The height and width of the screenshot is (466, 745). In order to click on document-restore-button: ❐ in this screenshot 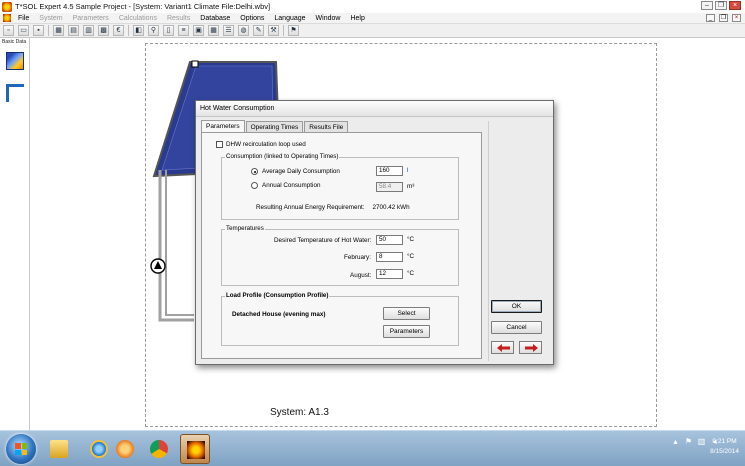, I will do `click(723, 18)`.